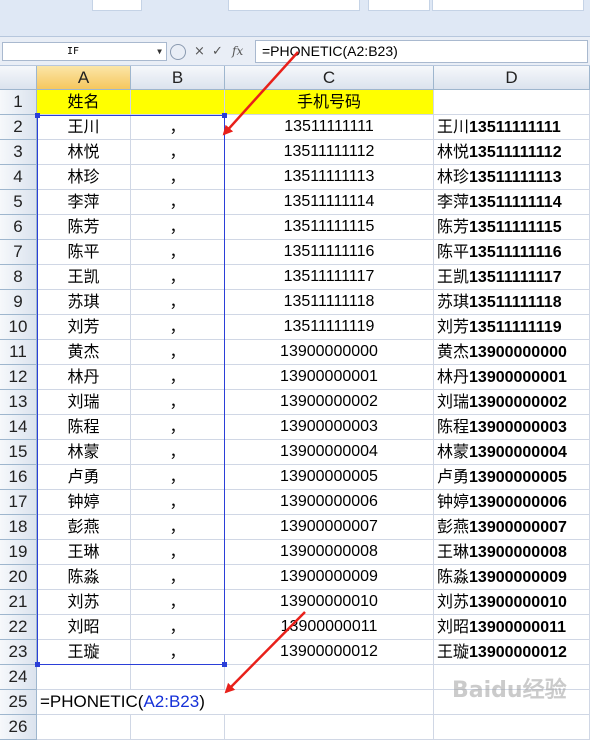 The width and height of the screenshot is (590, 740). I want to click on cell-phone: 13511111119, so click(329, 327).